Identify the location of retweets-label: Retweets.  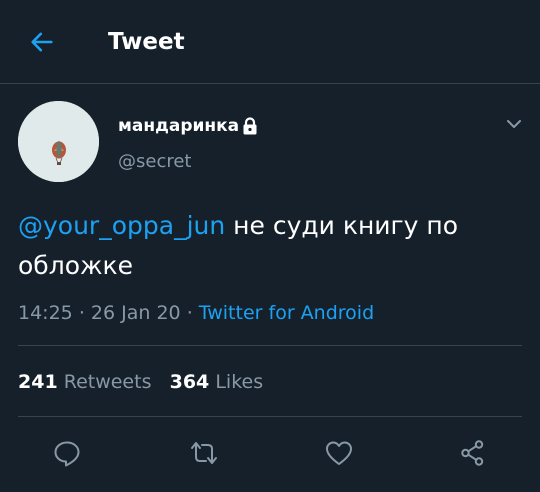
(107, 382).